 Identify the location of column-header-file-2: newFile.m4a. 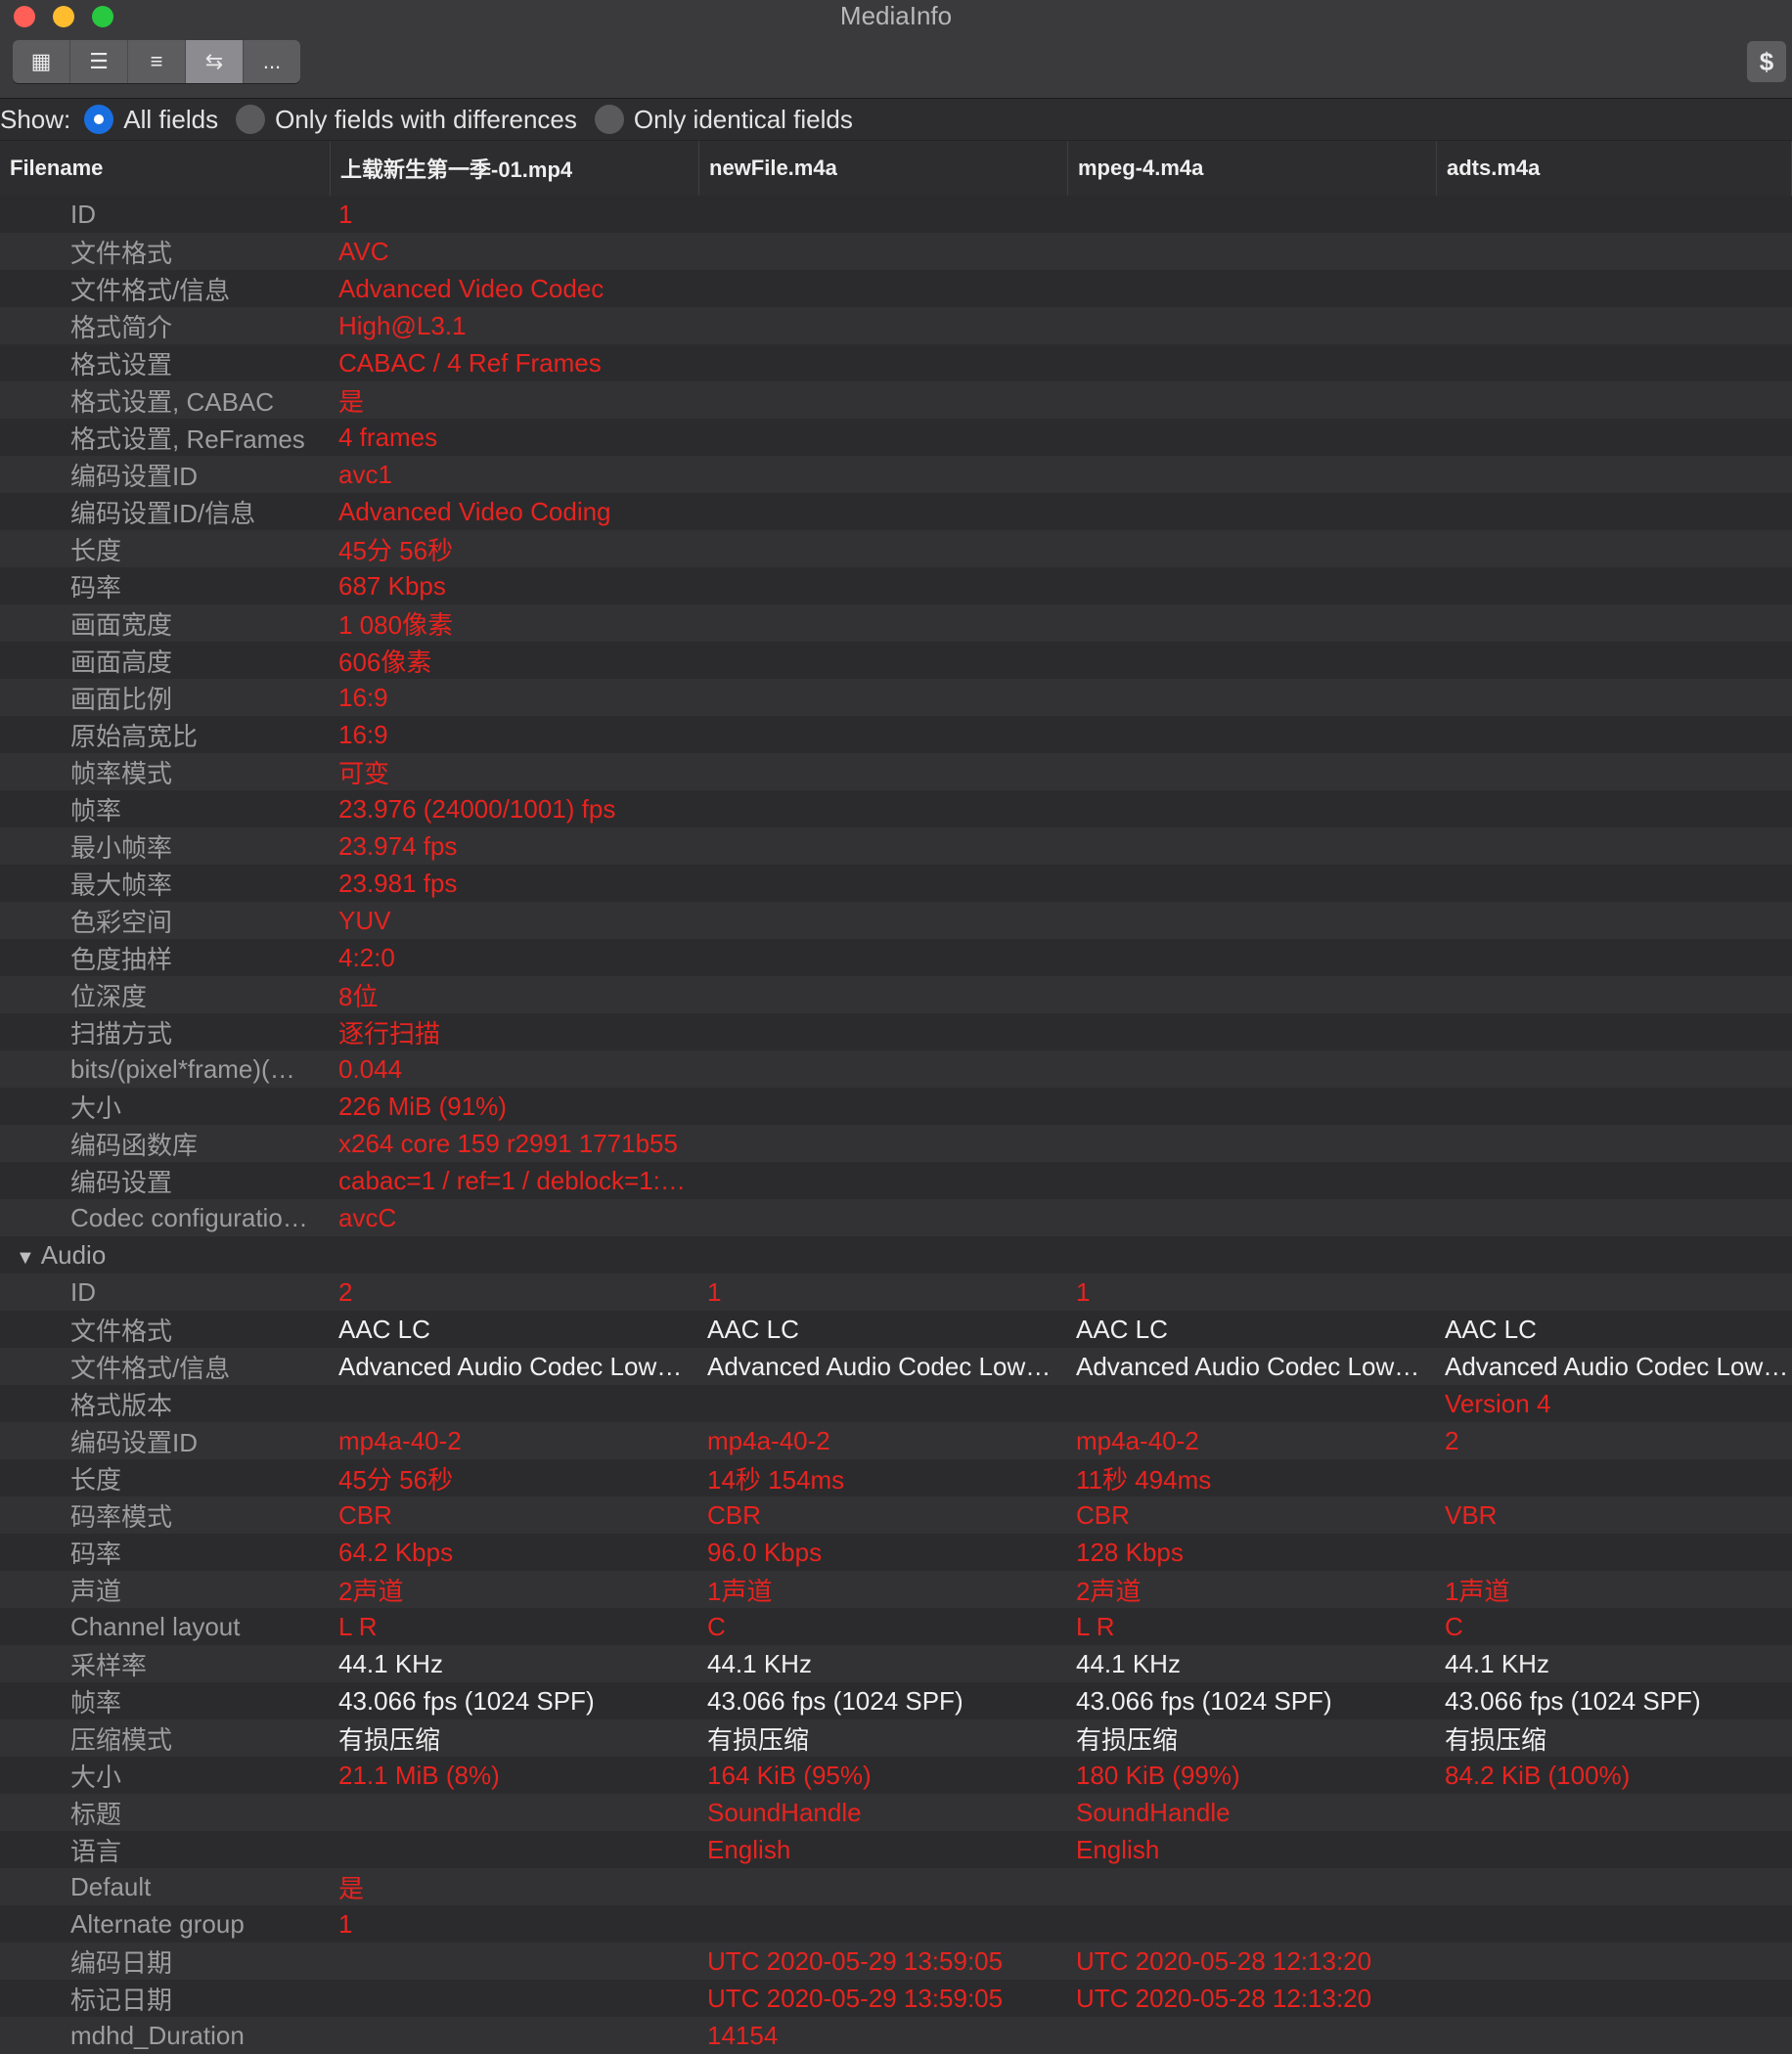
(883, 168).